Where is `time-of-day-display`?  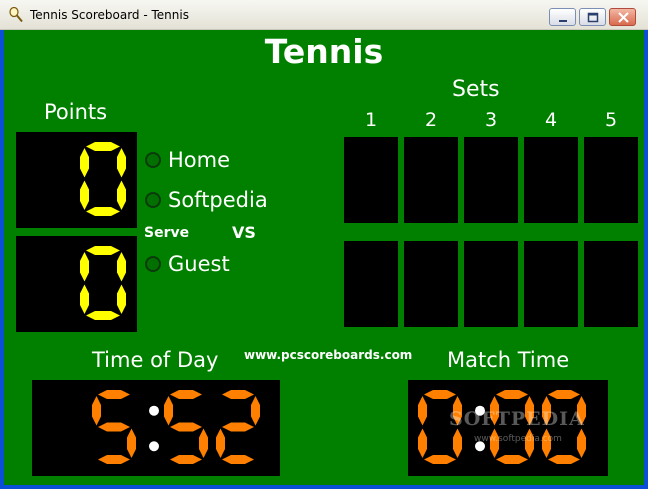 time-of-day-display is located at coordinates (156, 428).